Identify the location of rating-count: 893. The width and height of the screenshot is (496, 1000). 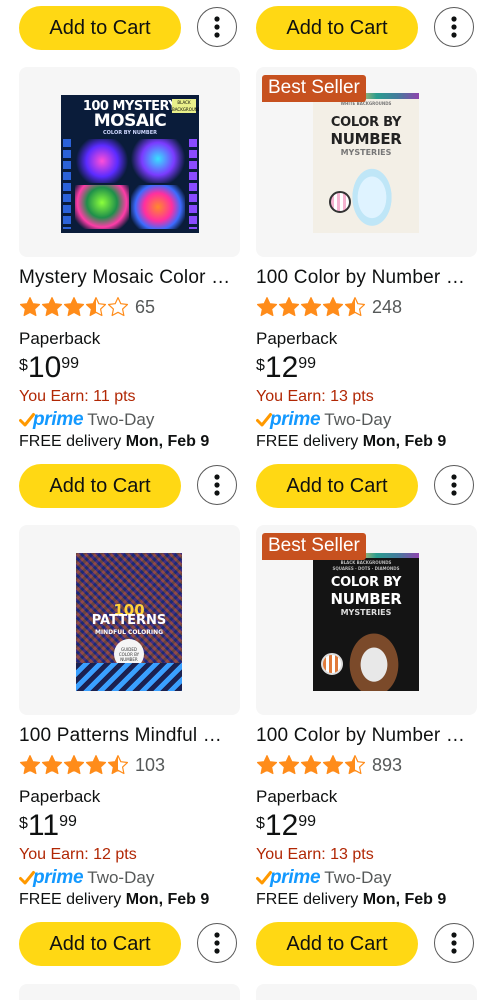
(387, 765).